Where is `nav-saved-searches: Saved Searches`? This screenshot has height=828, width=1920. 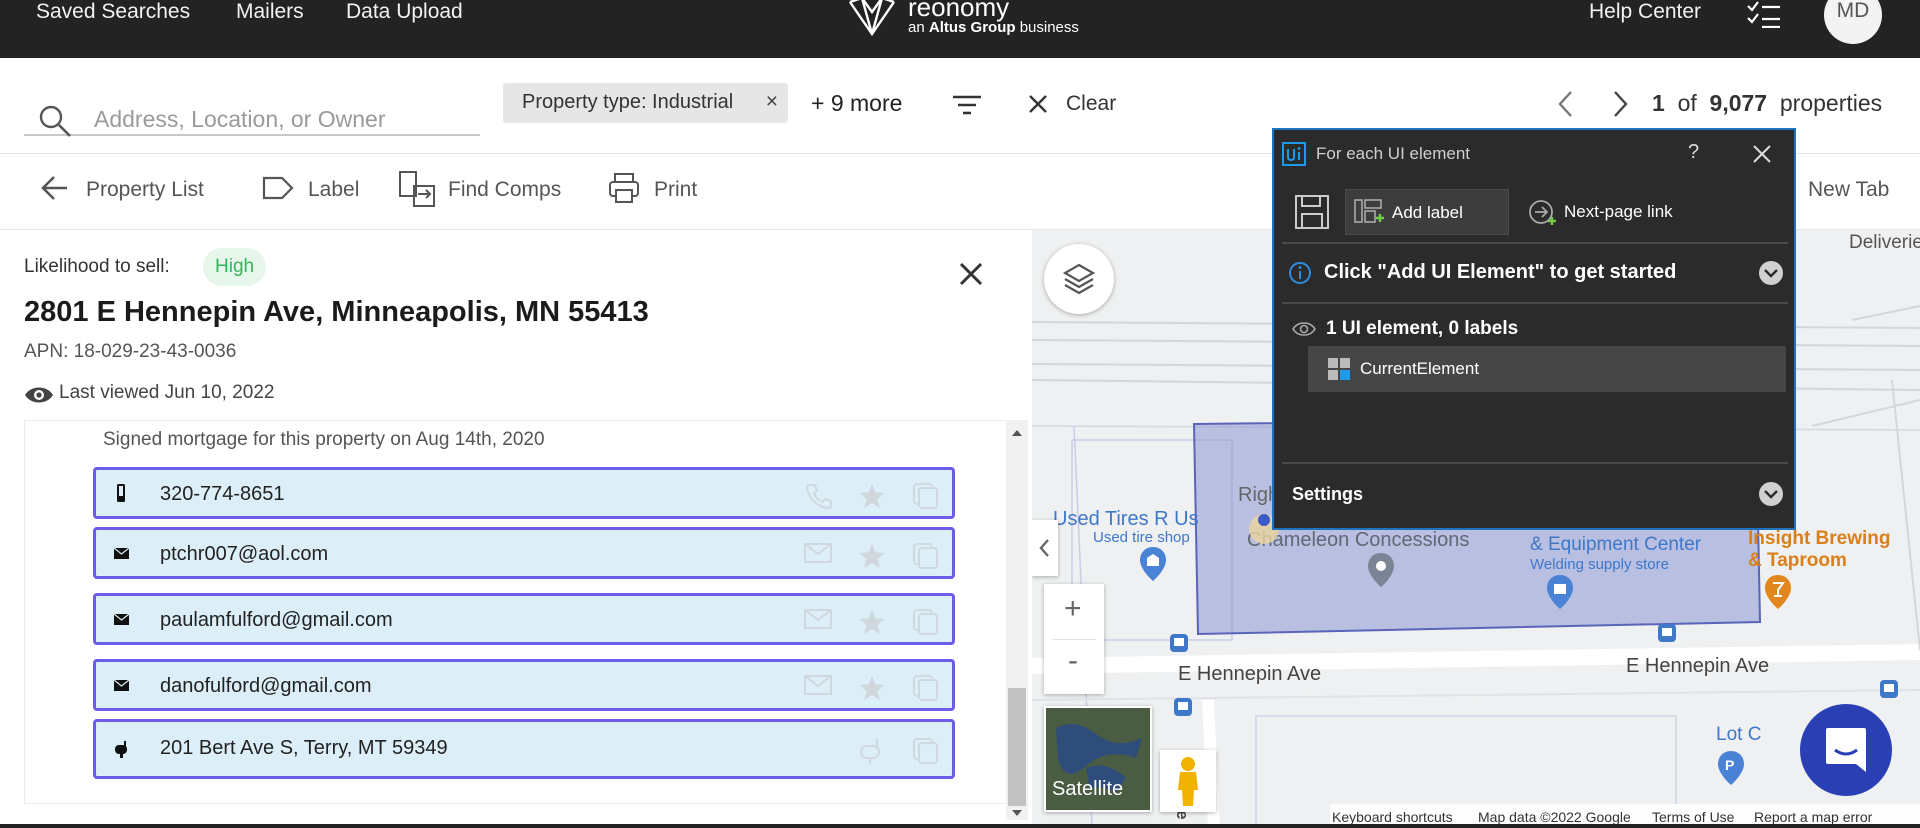 nav-saved-searches: Saved Searches is located at coordinates (113, 12).